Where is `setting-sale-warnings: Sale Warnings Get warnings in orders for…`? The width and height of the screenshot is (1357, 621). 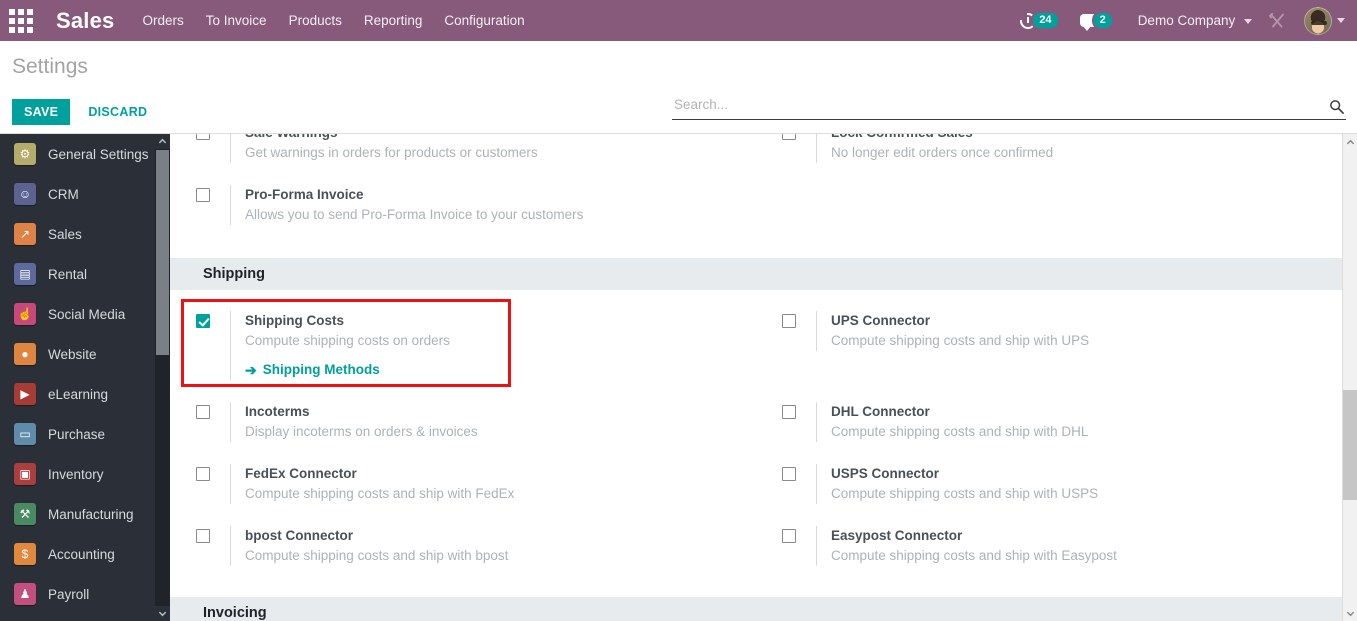
setting-sale-warnings: Sale Warnings Get warnings in orders for… is located at coordinates (463, 154).